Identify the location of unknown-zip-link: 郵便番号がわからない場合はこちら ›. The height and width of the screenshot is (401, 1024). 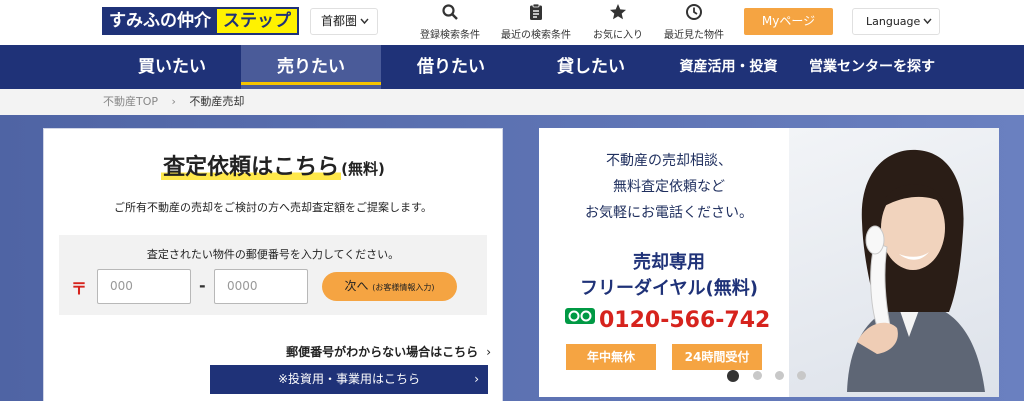
(373, 351).